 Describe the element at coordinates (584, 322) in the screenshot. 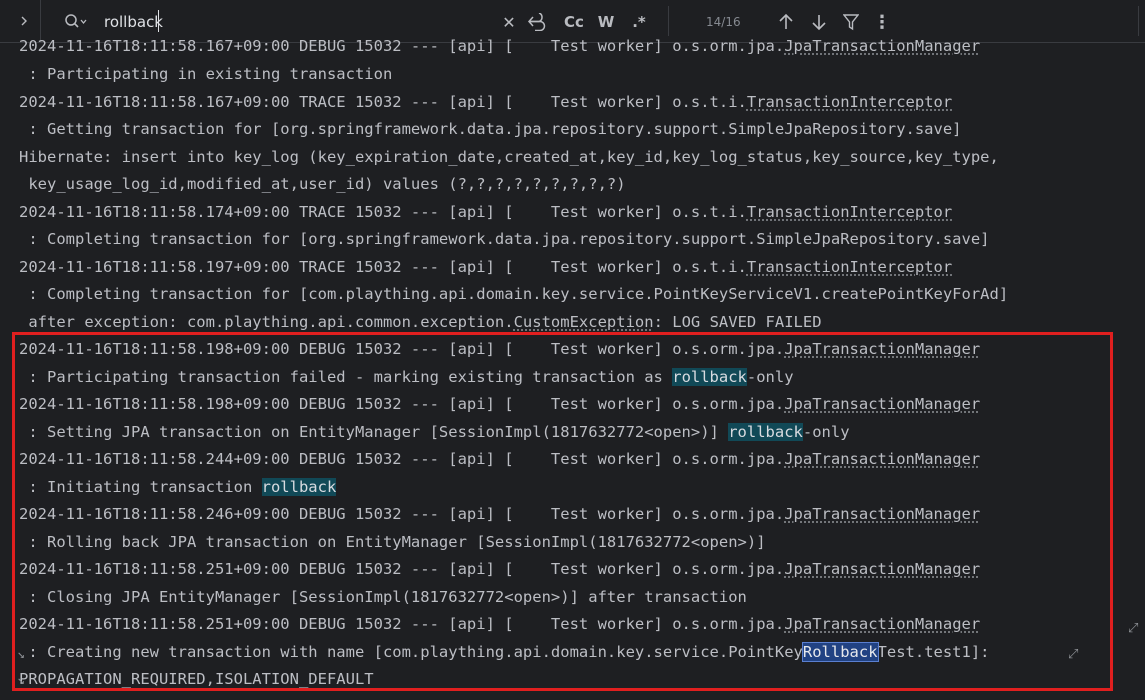

I see `class-name: CustomException` at that location.